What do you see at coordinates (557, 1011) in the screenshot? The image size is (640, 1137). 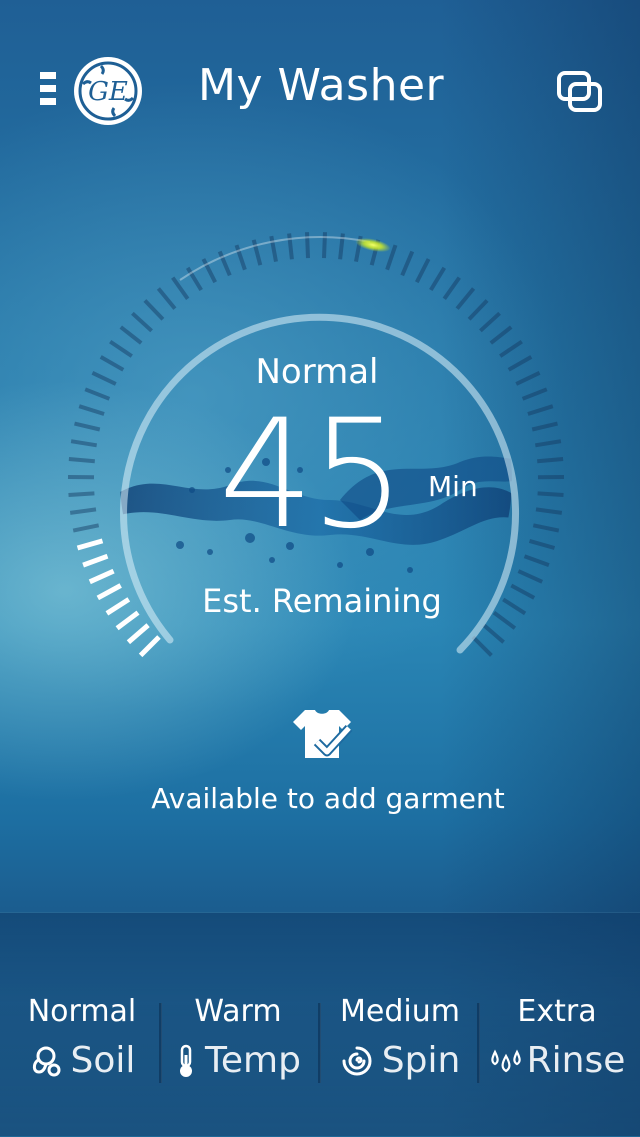 I see `rinse-value: Extra` at bounding box center [557, 1011].